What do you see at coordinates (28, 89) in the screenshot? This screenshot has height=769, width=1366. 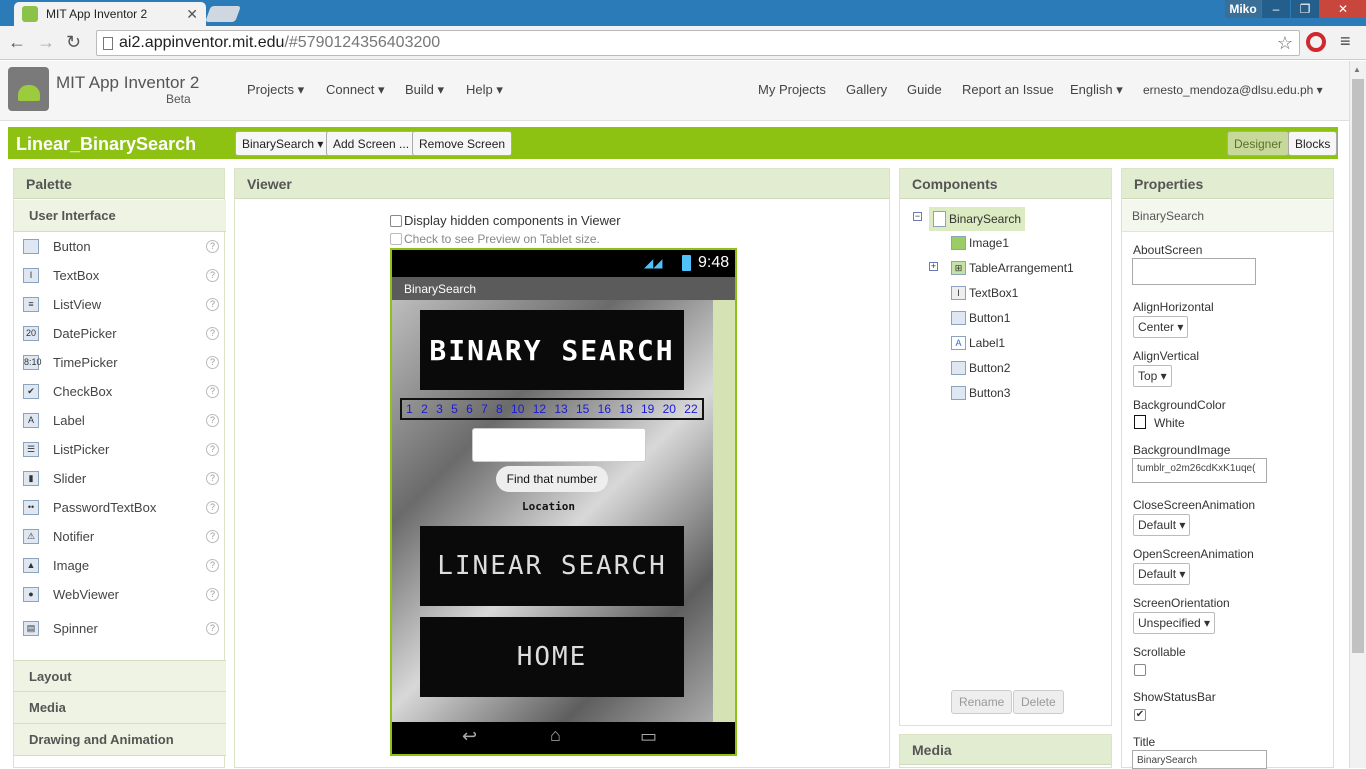 I see `app-inventor-logo` at bounding box center [28, 89].